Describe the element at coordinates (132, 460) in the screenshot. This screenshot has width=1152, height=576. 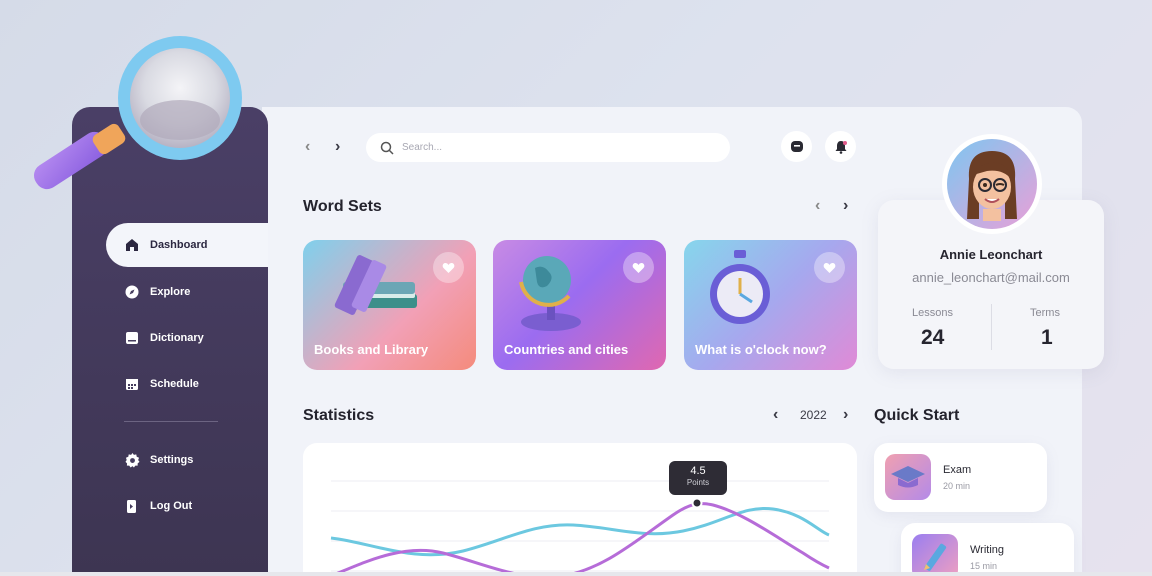
I see `gear-icon` at that location.